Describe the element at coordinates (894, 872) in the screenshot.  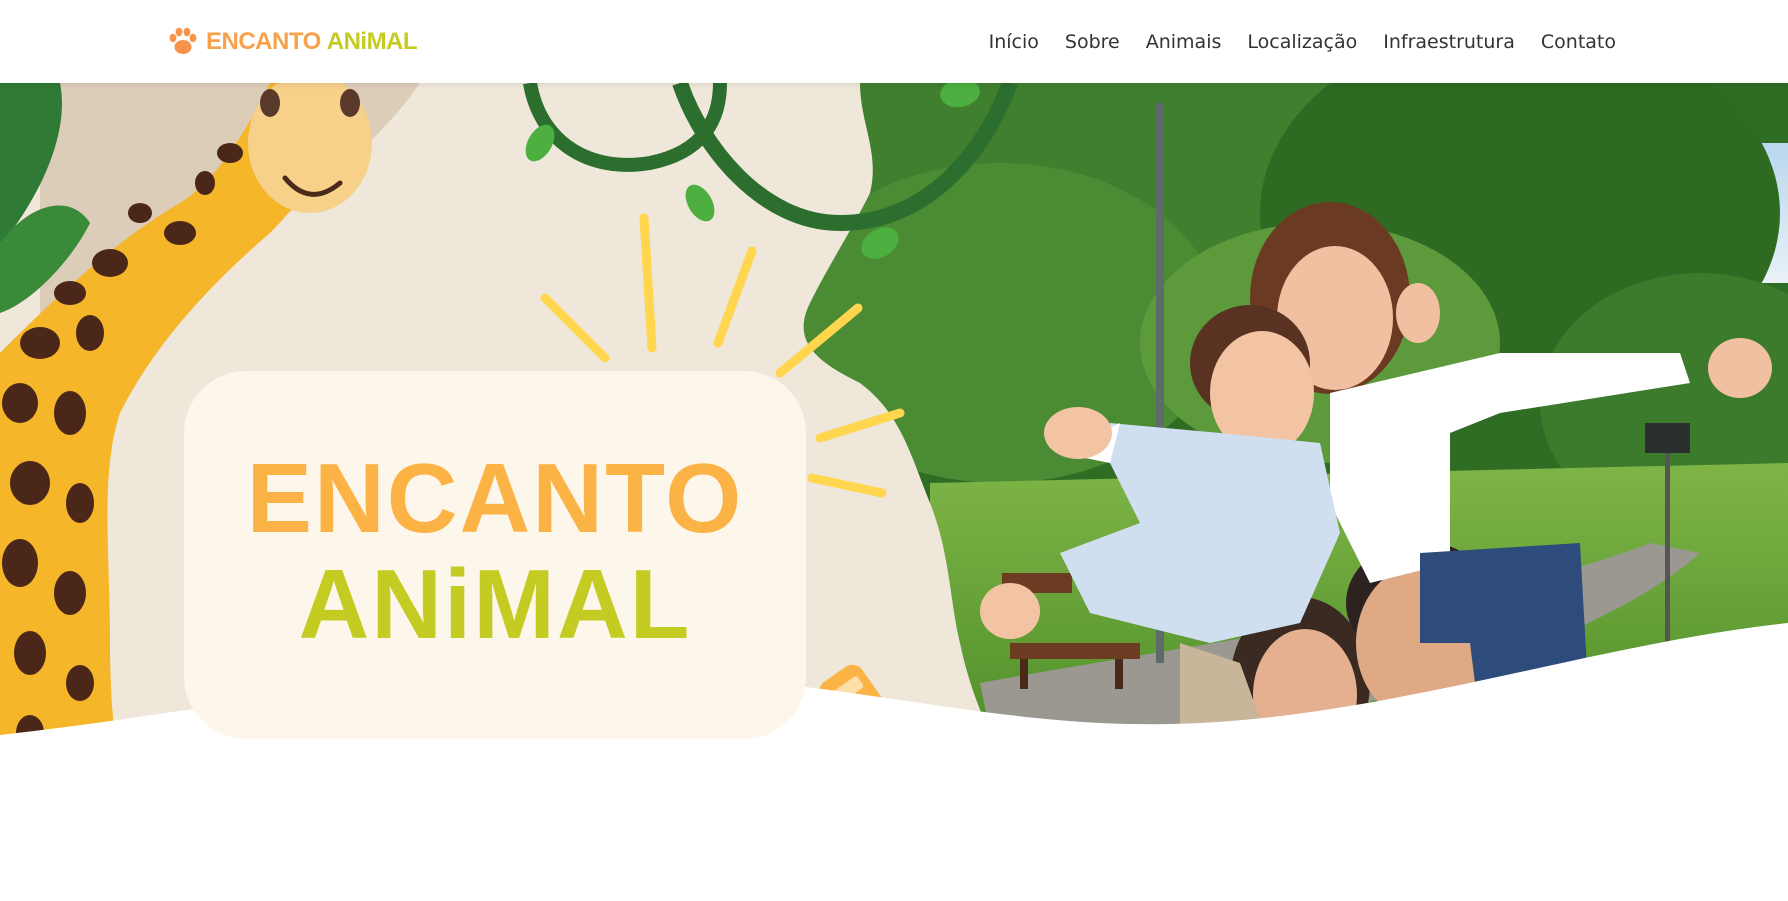
I see `page-bottom-space` at that location.